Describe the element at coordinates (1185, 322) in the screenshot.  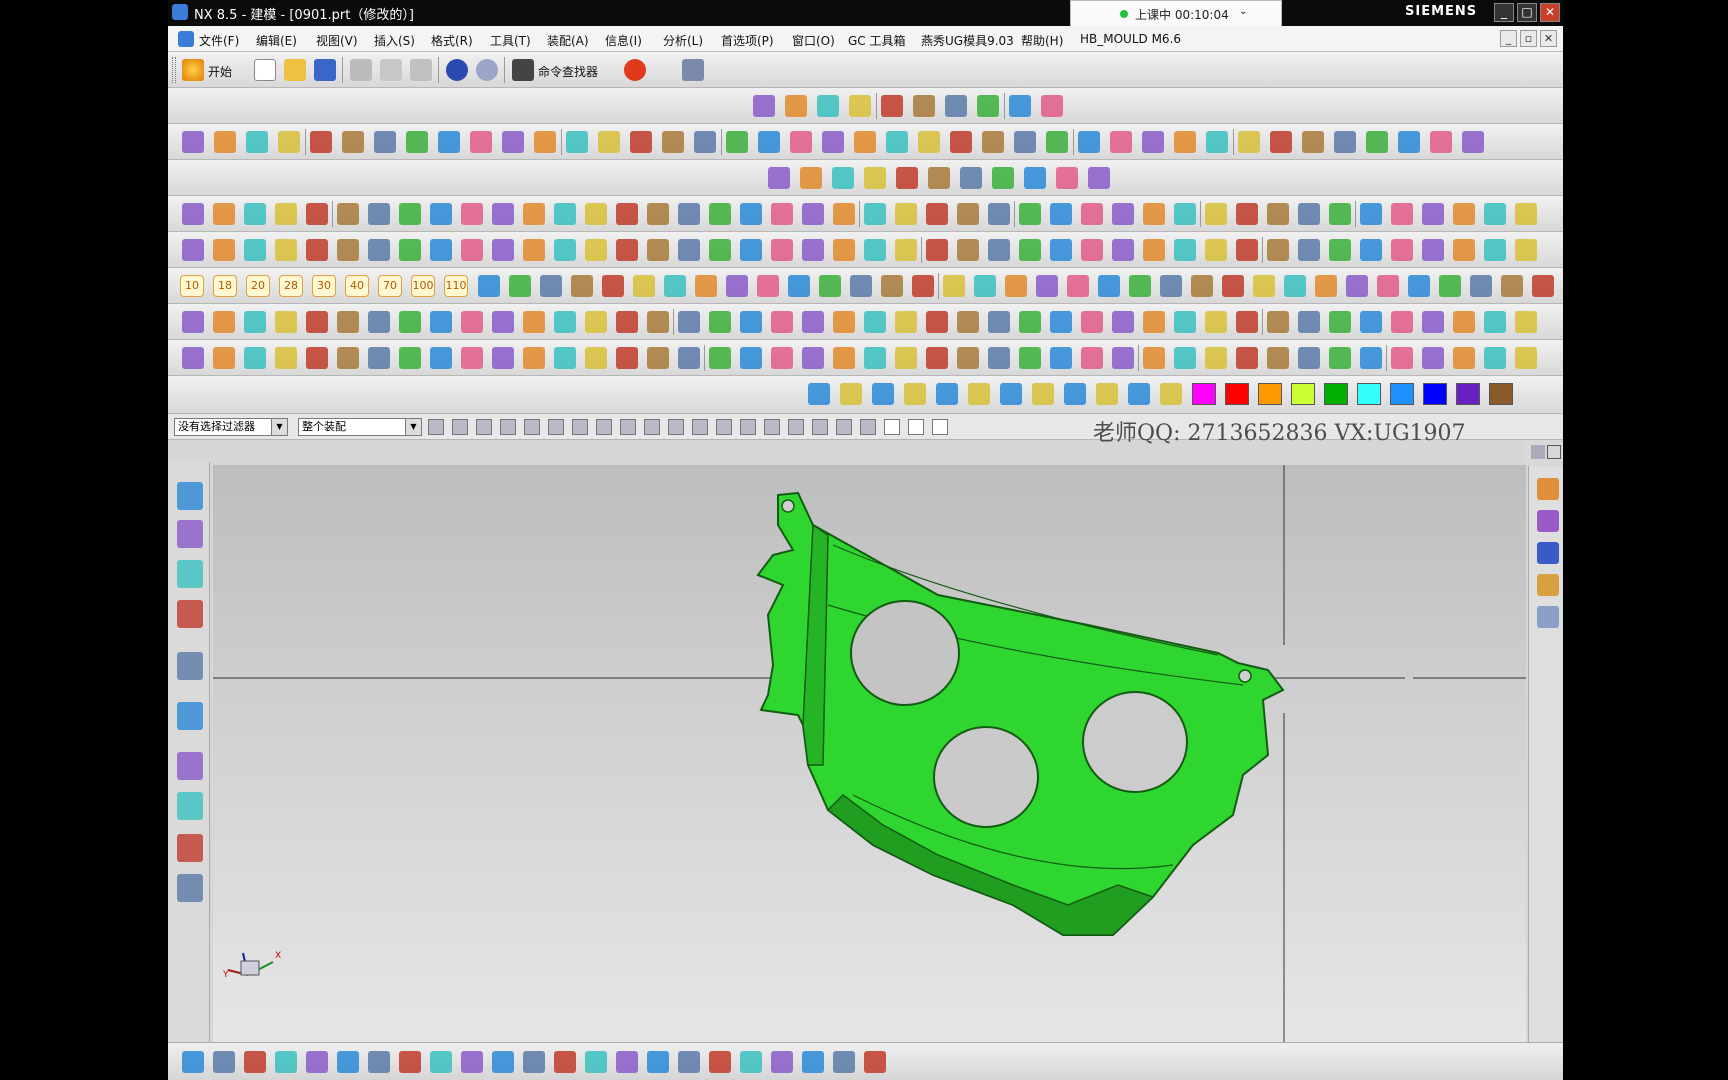
I see `mold-tool-32-icon` at that location.